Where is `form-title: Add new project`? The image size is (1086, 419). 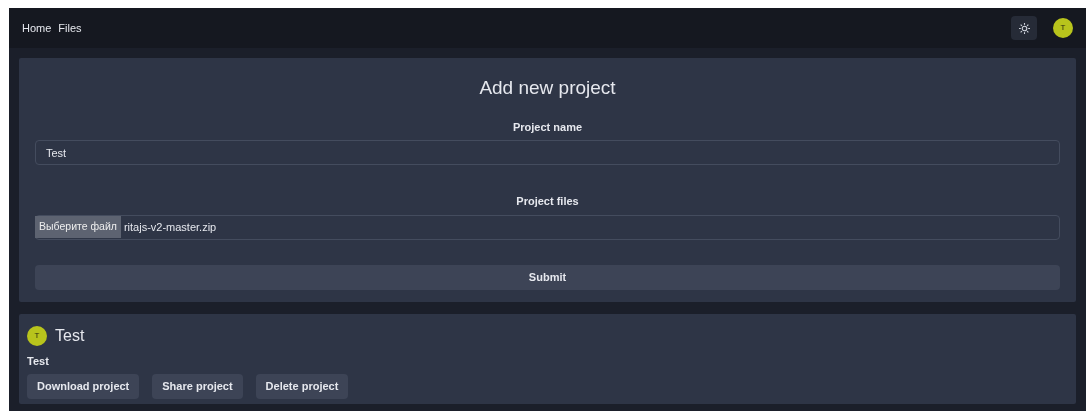
form-title: Add new project is located at coordinates (547, 88).